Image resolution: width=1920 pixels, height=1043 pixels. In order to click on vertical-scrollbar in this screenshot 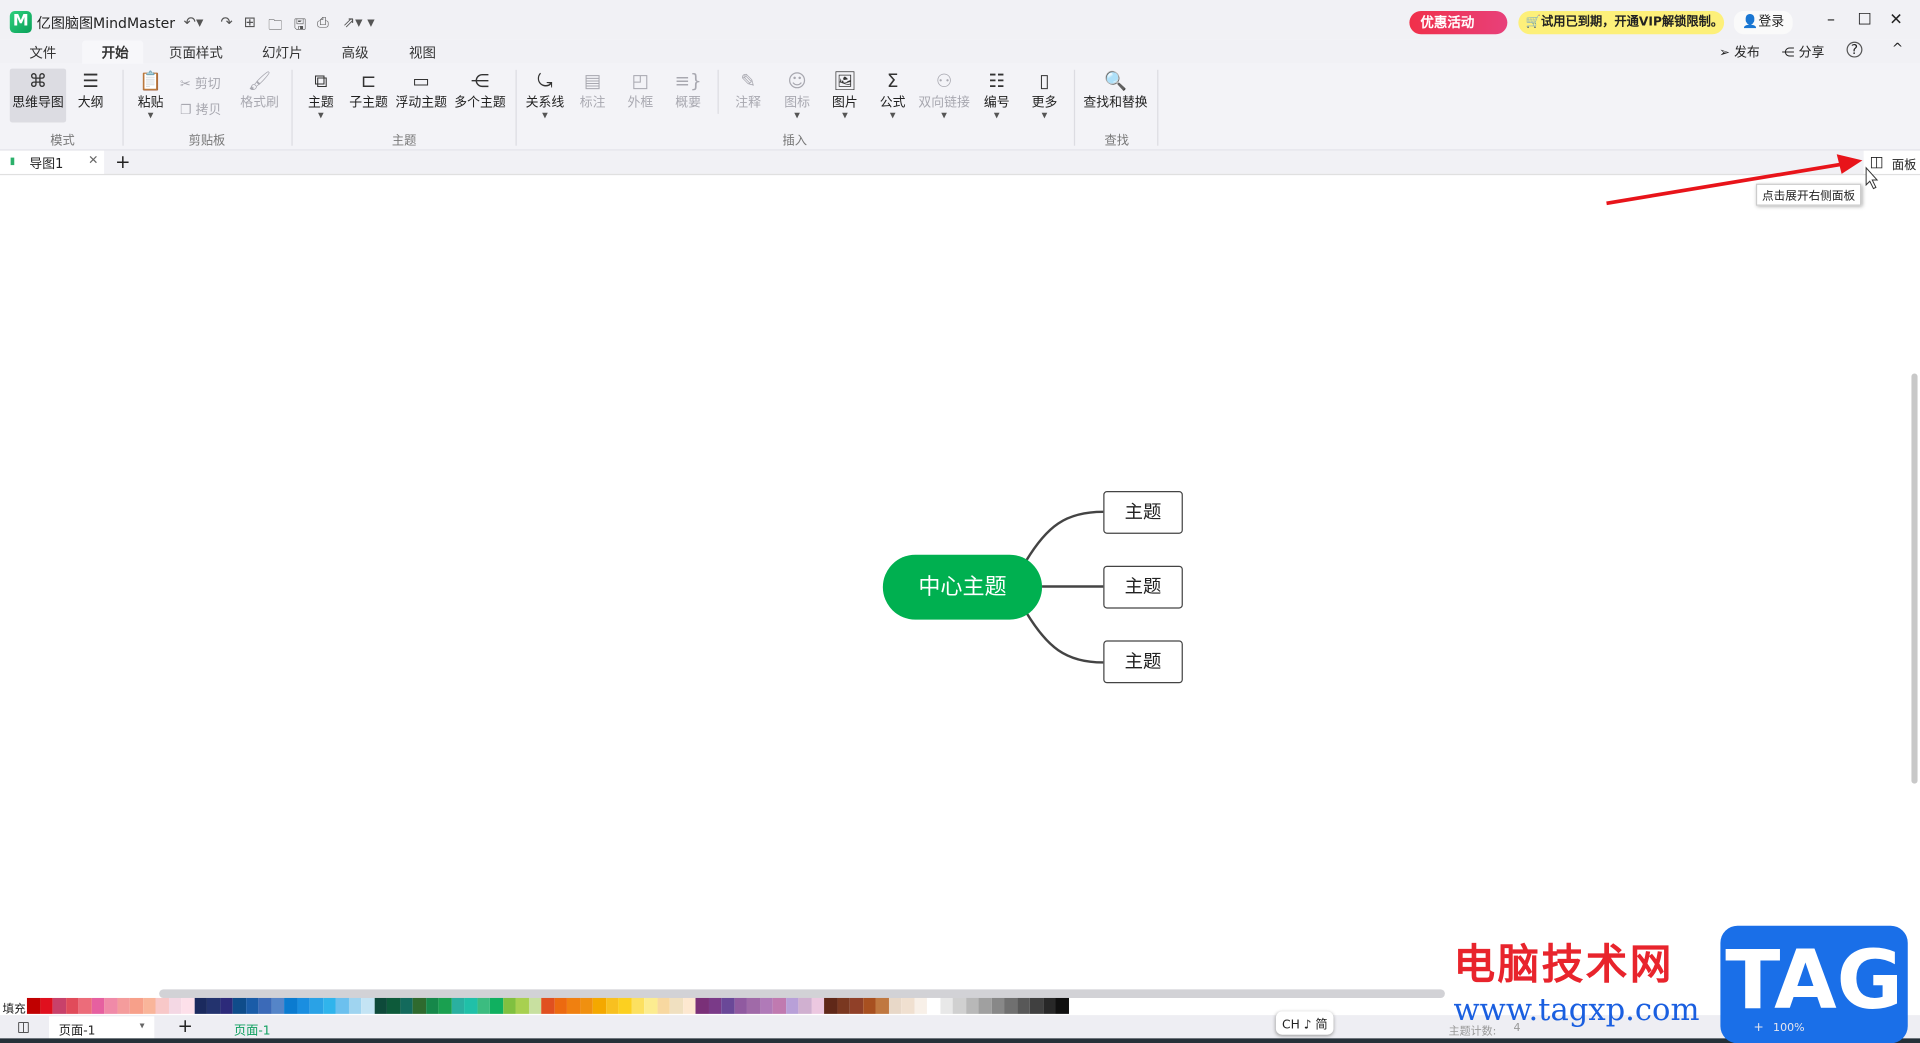, I will do `click(1914, 578)`.